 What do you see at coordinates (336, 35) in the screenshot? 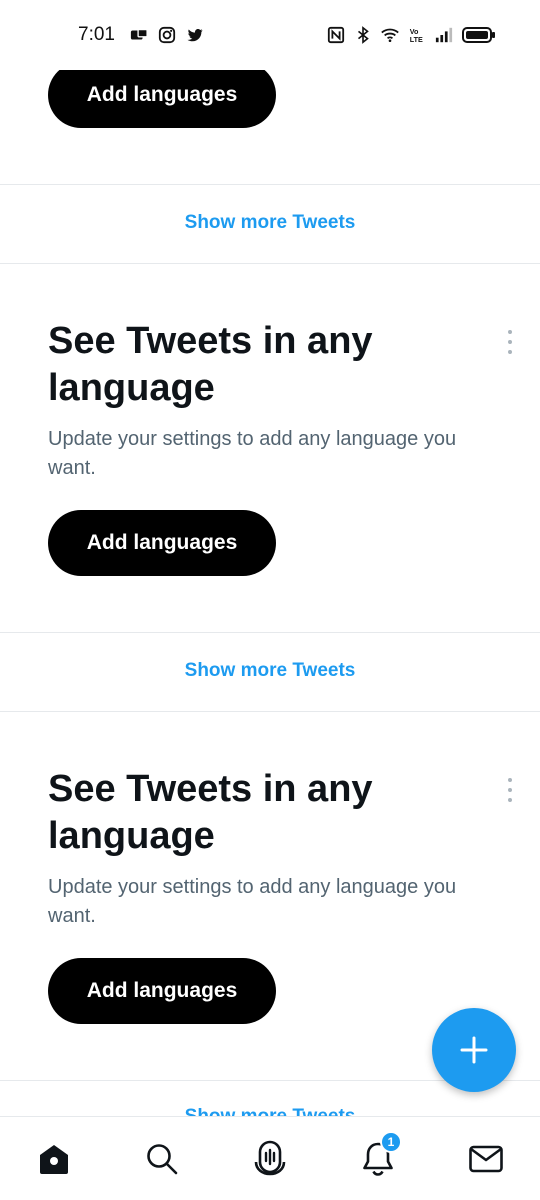
I see `nfc-icon` at bounding box center [336, 35].